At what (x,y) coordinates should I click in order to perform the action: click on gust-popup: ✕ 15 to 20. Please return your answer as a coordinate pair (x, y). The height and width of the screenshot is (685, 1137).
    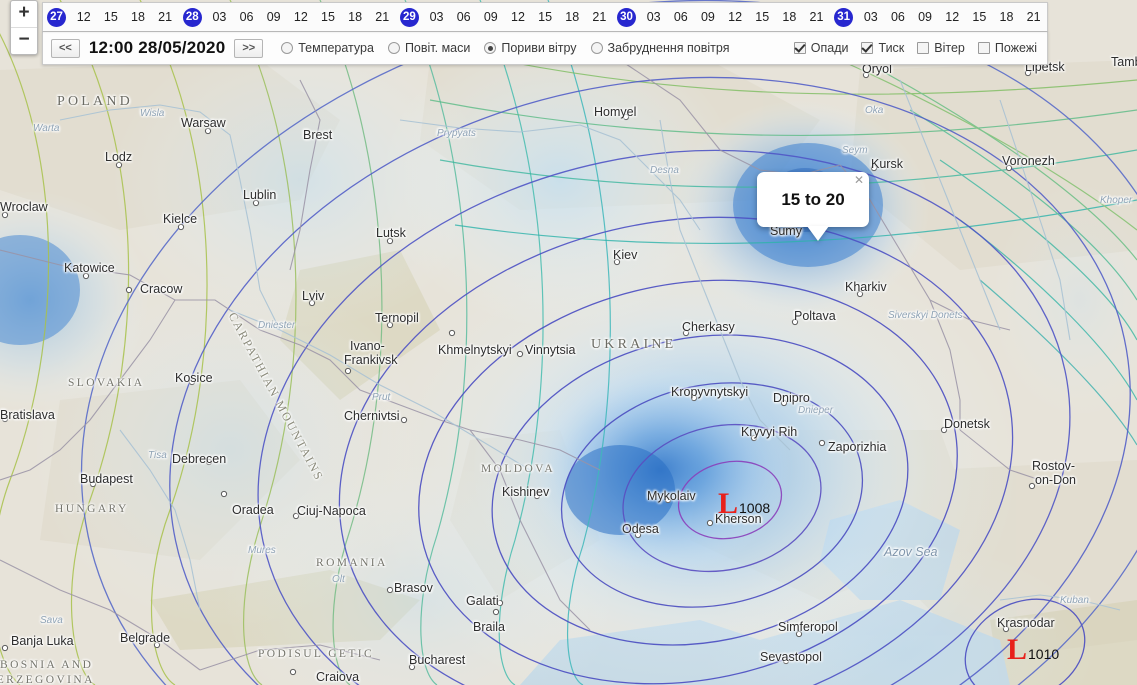
    Looking at the image, I should click on (813, 206).